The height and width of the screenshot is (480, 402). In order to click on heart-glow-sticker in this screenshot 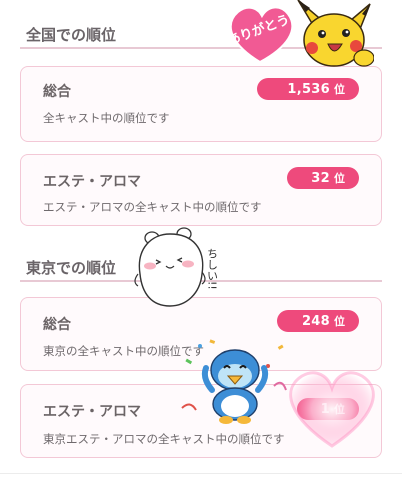, I will do `click(332, 409)`.